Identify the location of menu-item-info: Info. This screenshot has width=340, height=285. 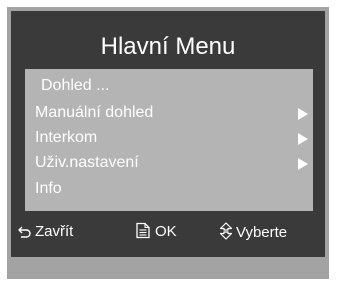
(169, 188).